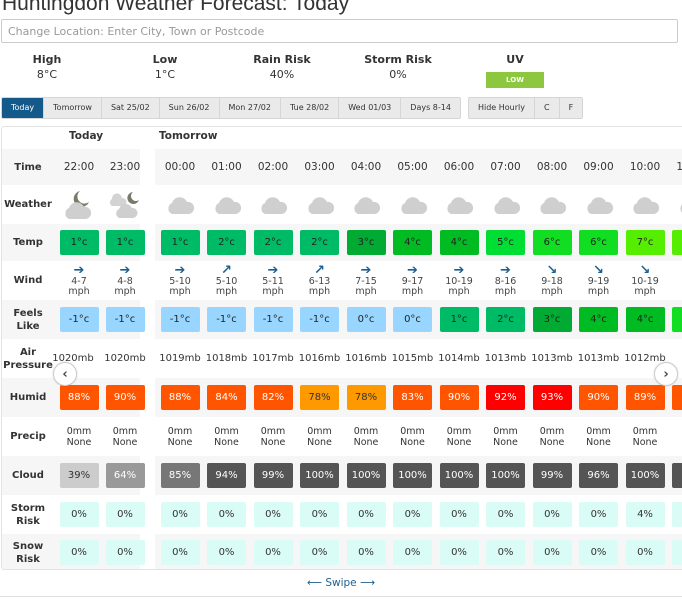  What do you see at coordinates (130, 108) in the screenshot?
I see `tab-sat-25-02: Sat 25/02` at bounding box center [130, 108].